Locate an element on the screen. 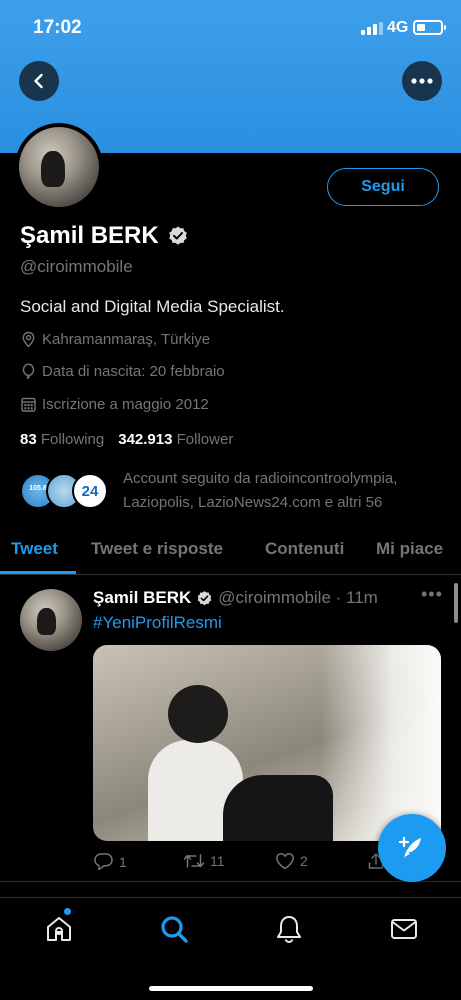 This screenshot has width=461, height=1000. followers-link: 342.913 Follower is located at coordinates (175, 439).